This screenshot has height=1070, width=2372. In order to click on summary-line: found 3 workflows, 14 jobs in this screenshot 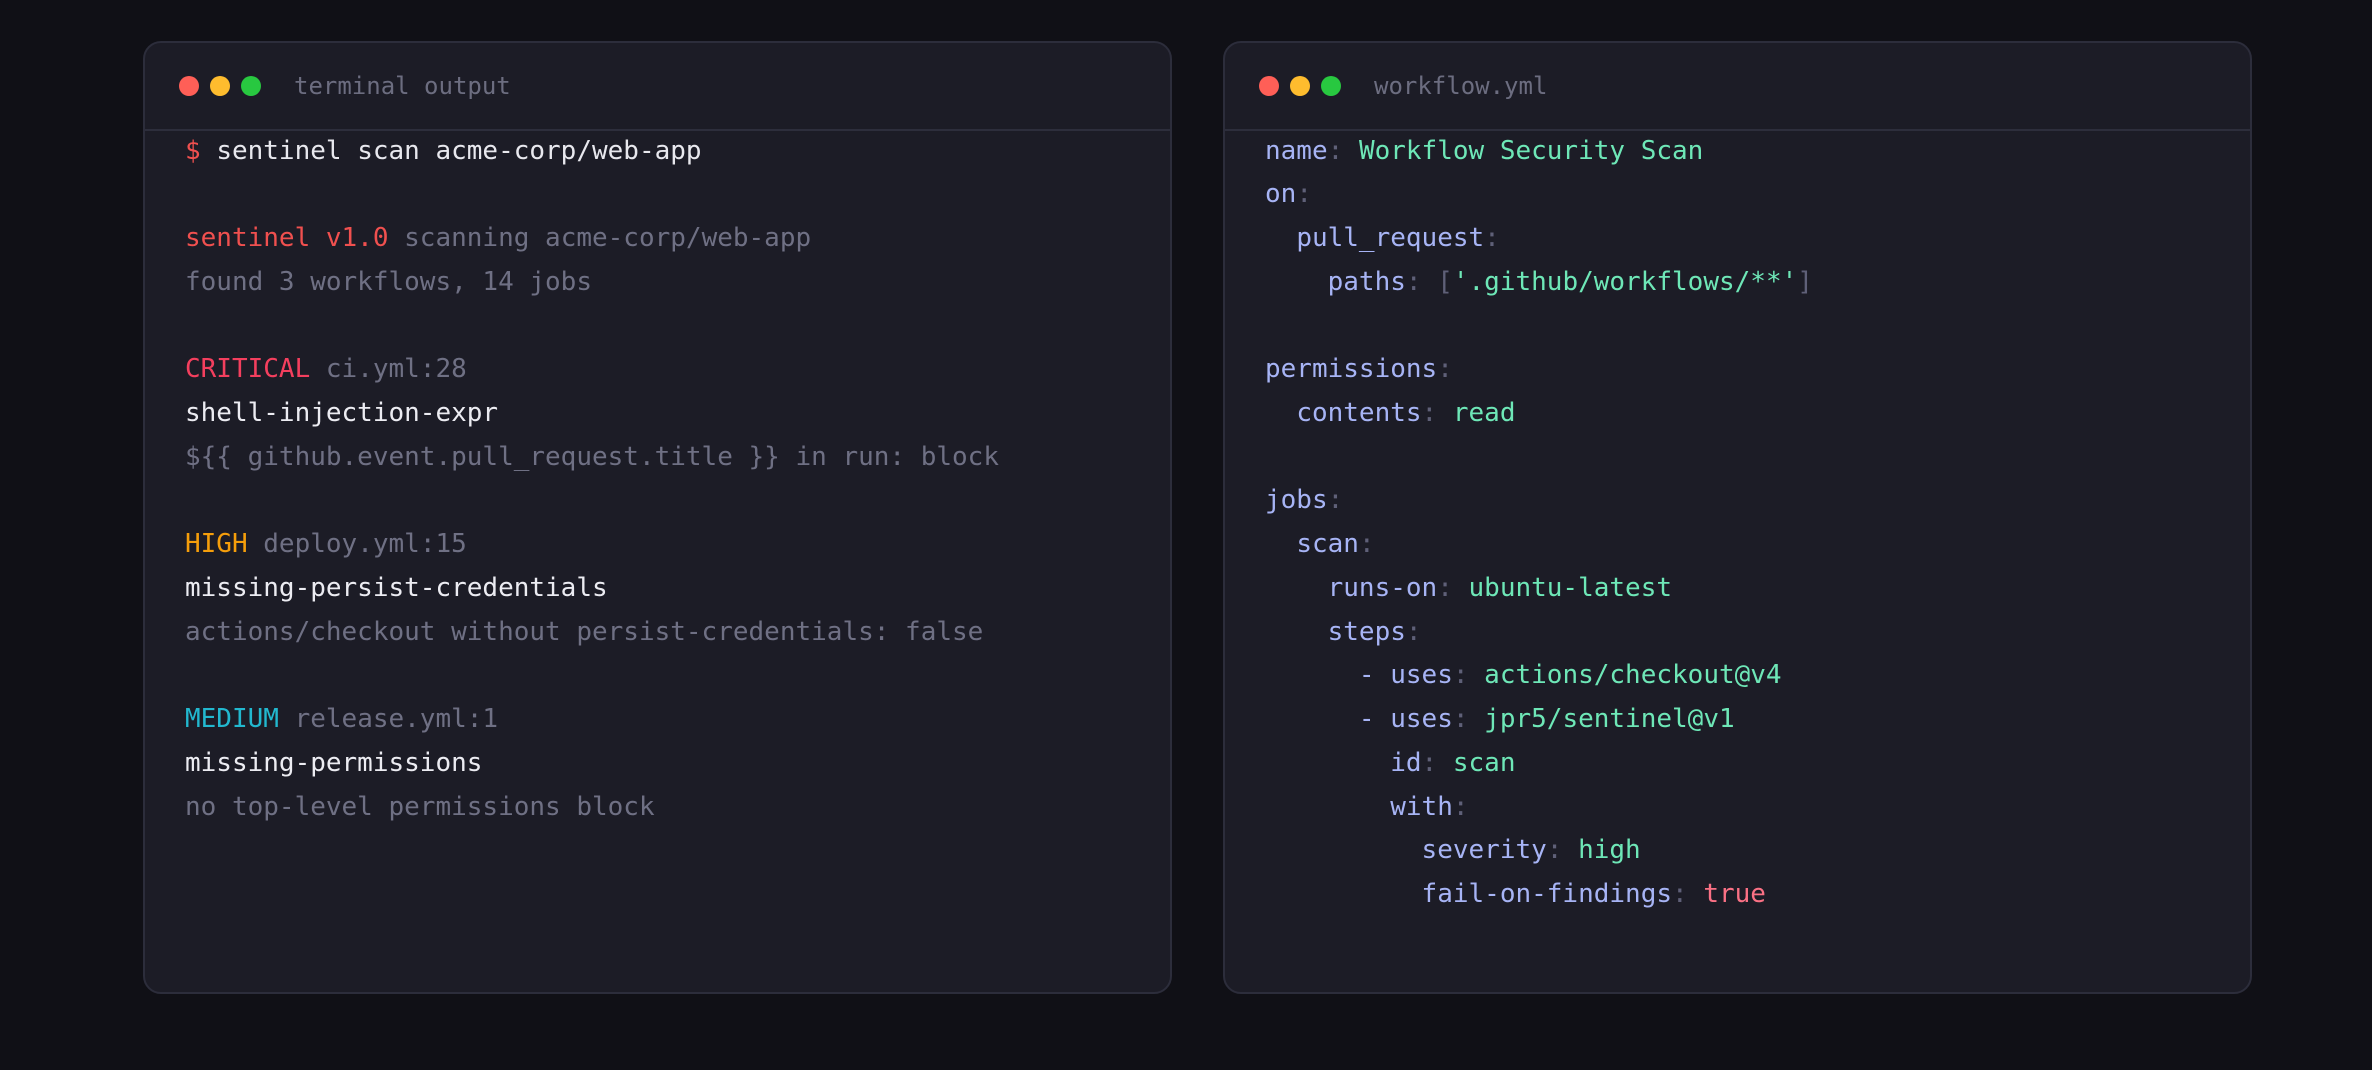, I will do `click(388, 282)`.